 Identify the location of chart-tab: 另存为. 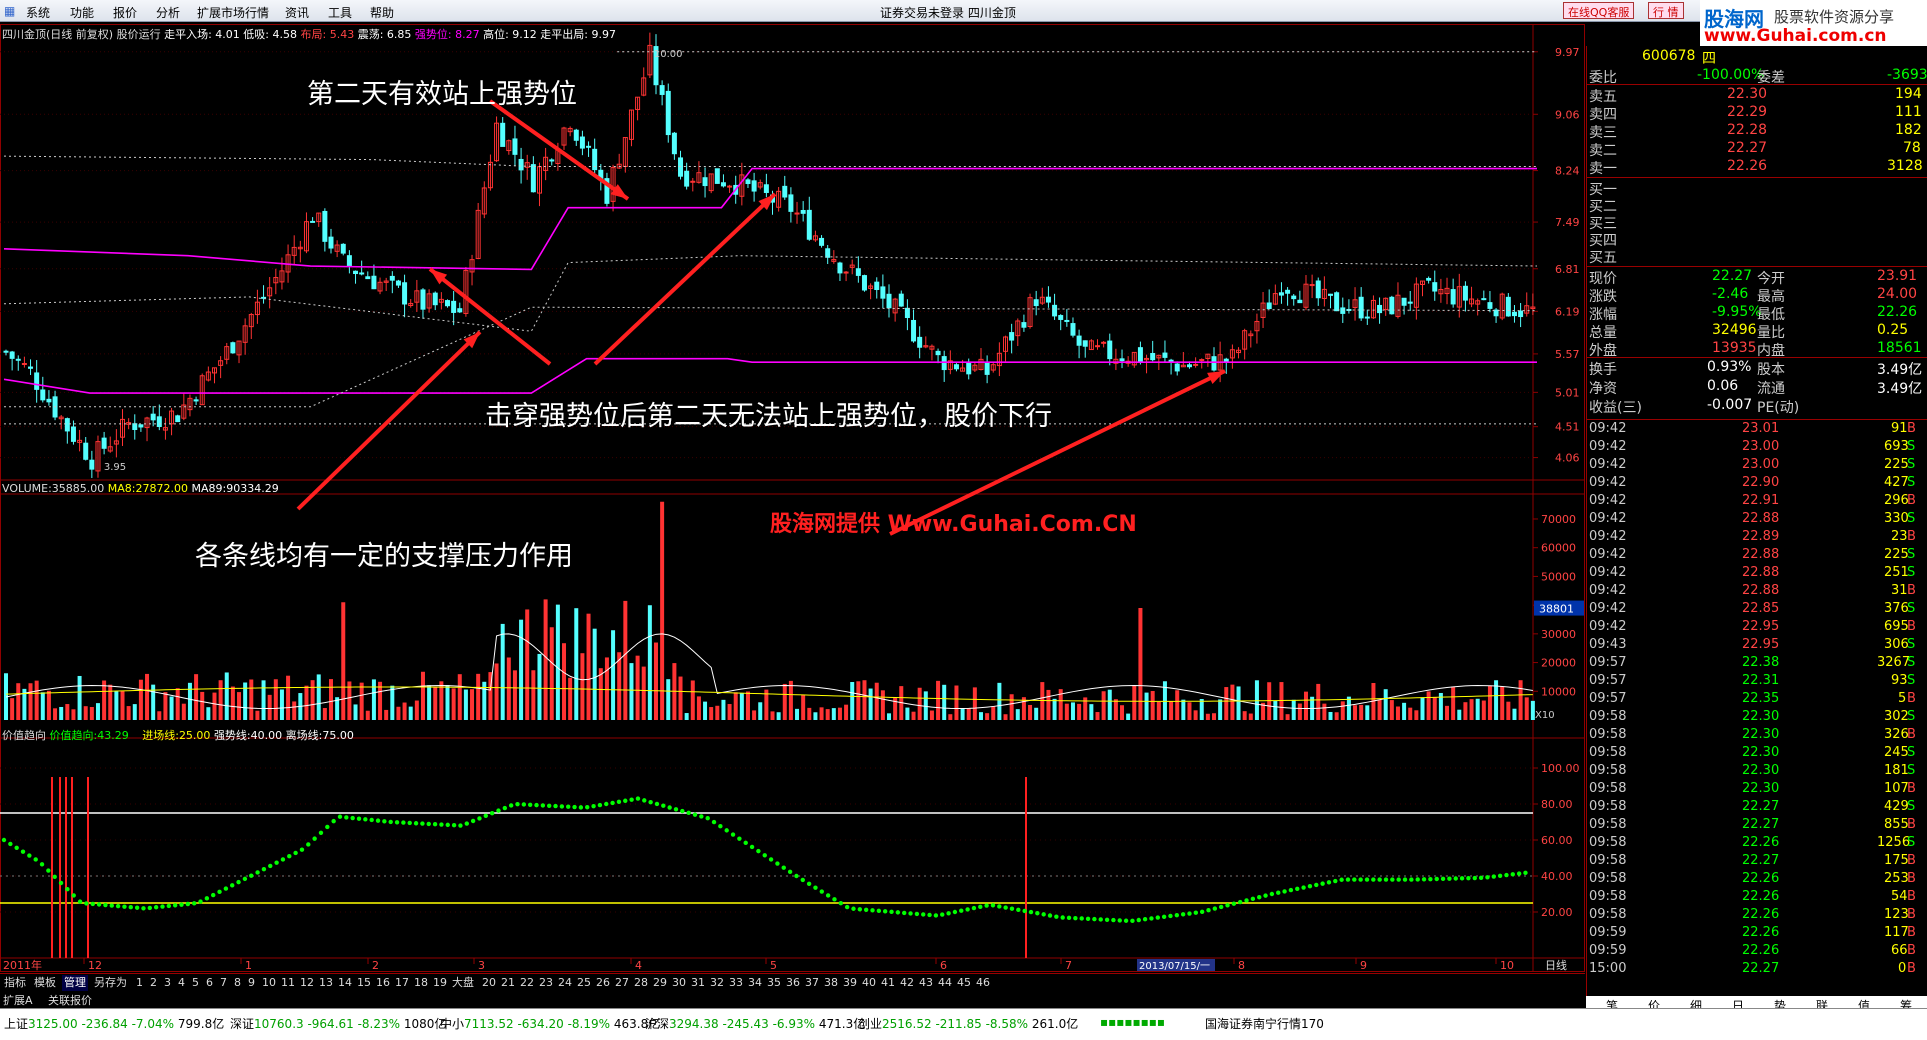
(110, 983).